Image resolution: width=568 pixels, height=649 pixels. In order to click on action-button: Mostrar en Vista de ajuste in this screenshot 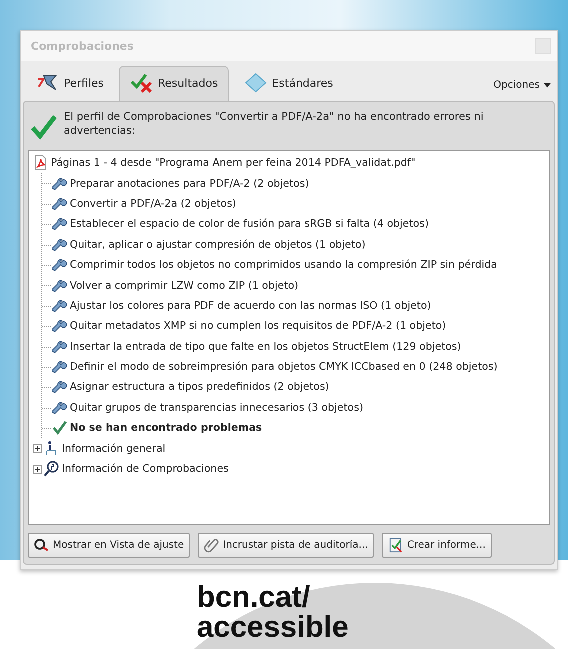, I will do `click(109, 545)`.